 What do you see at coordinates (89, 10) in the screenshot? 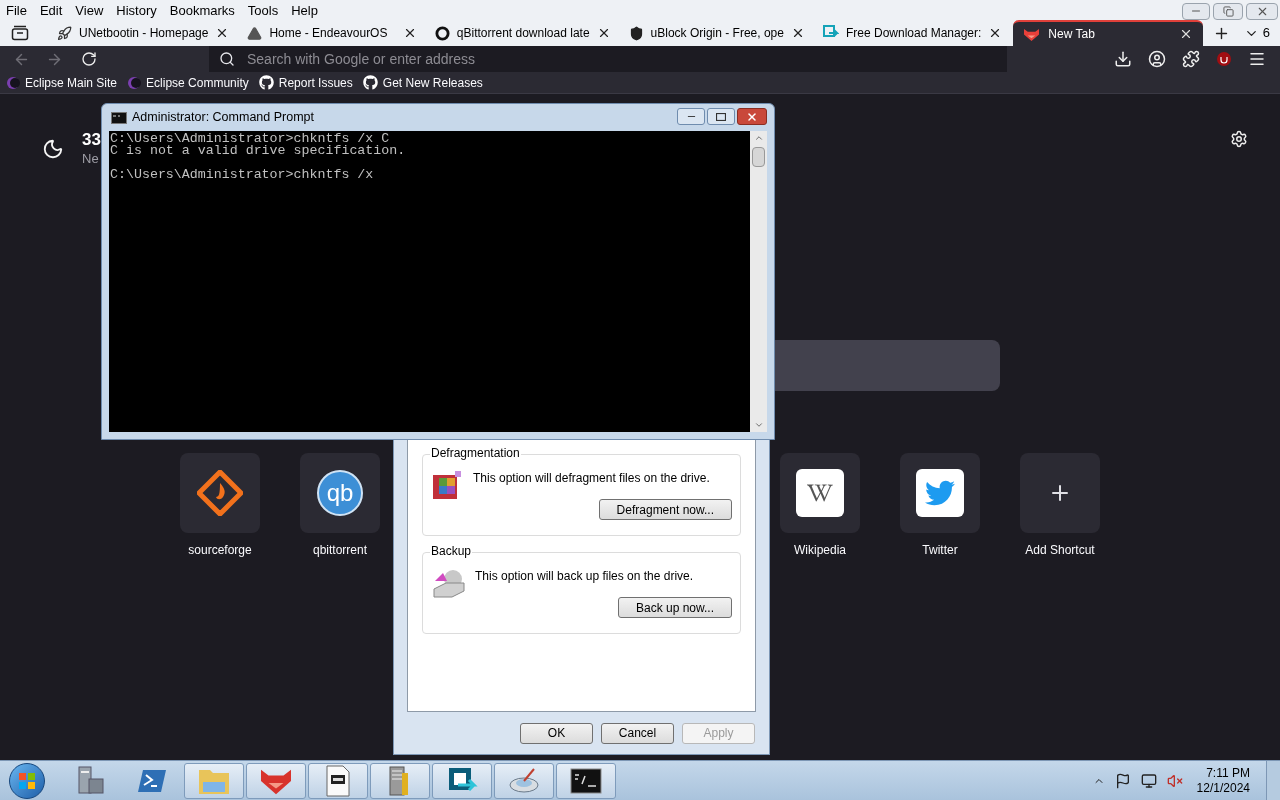
I see `menu-item: View` at bounding box center [89, 10].